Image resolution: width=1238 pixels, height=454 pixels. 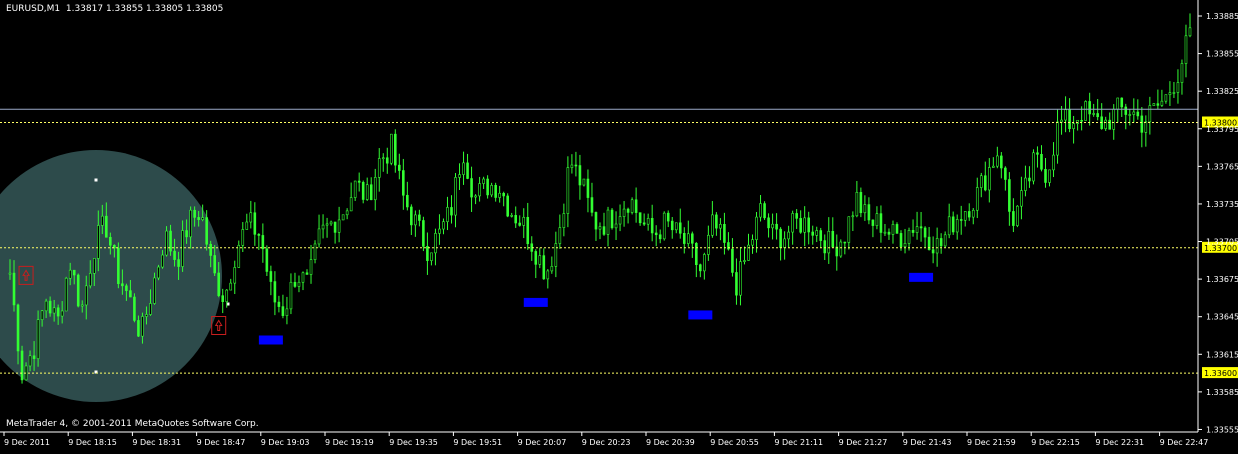 I want to click on x-tick-label: 9 Dec 18:47, so click(x=221, y=442).